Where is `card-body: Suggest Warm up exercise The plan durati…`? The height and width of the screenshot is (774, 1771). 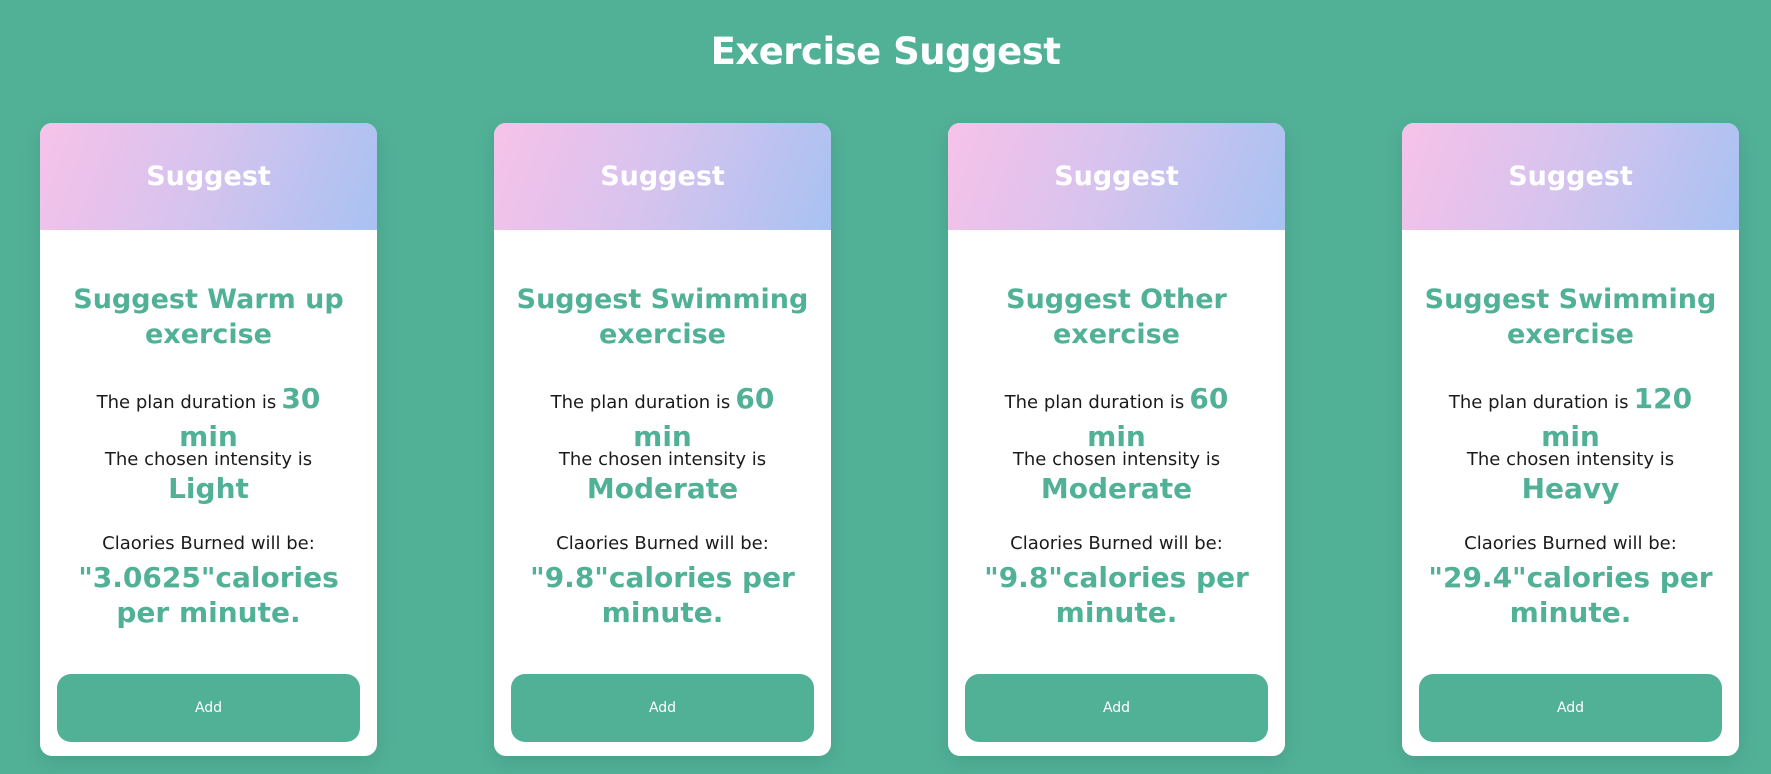
card-body: Suggest Warm up exercise The plan durati… is located at coordinates (208, 456).